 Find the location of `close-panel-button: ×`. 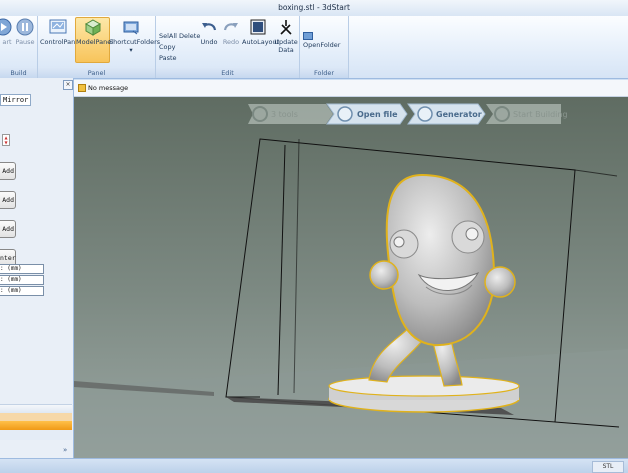

close-panel-button: × is located at coordinates (68, 85).